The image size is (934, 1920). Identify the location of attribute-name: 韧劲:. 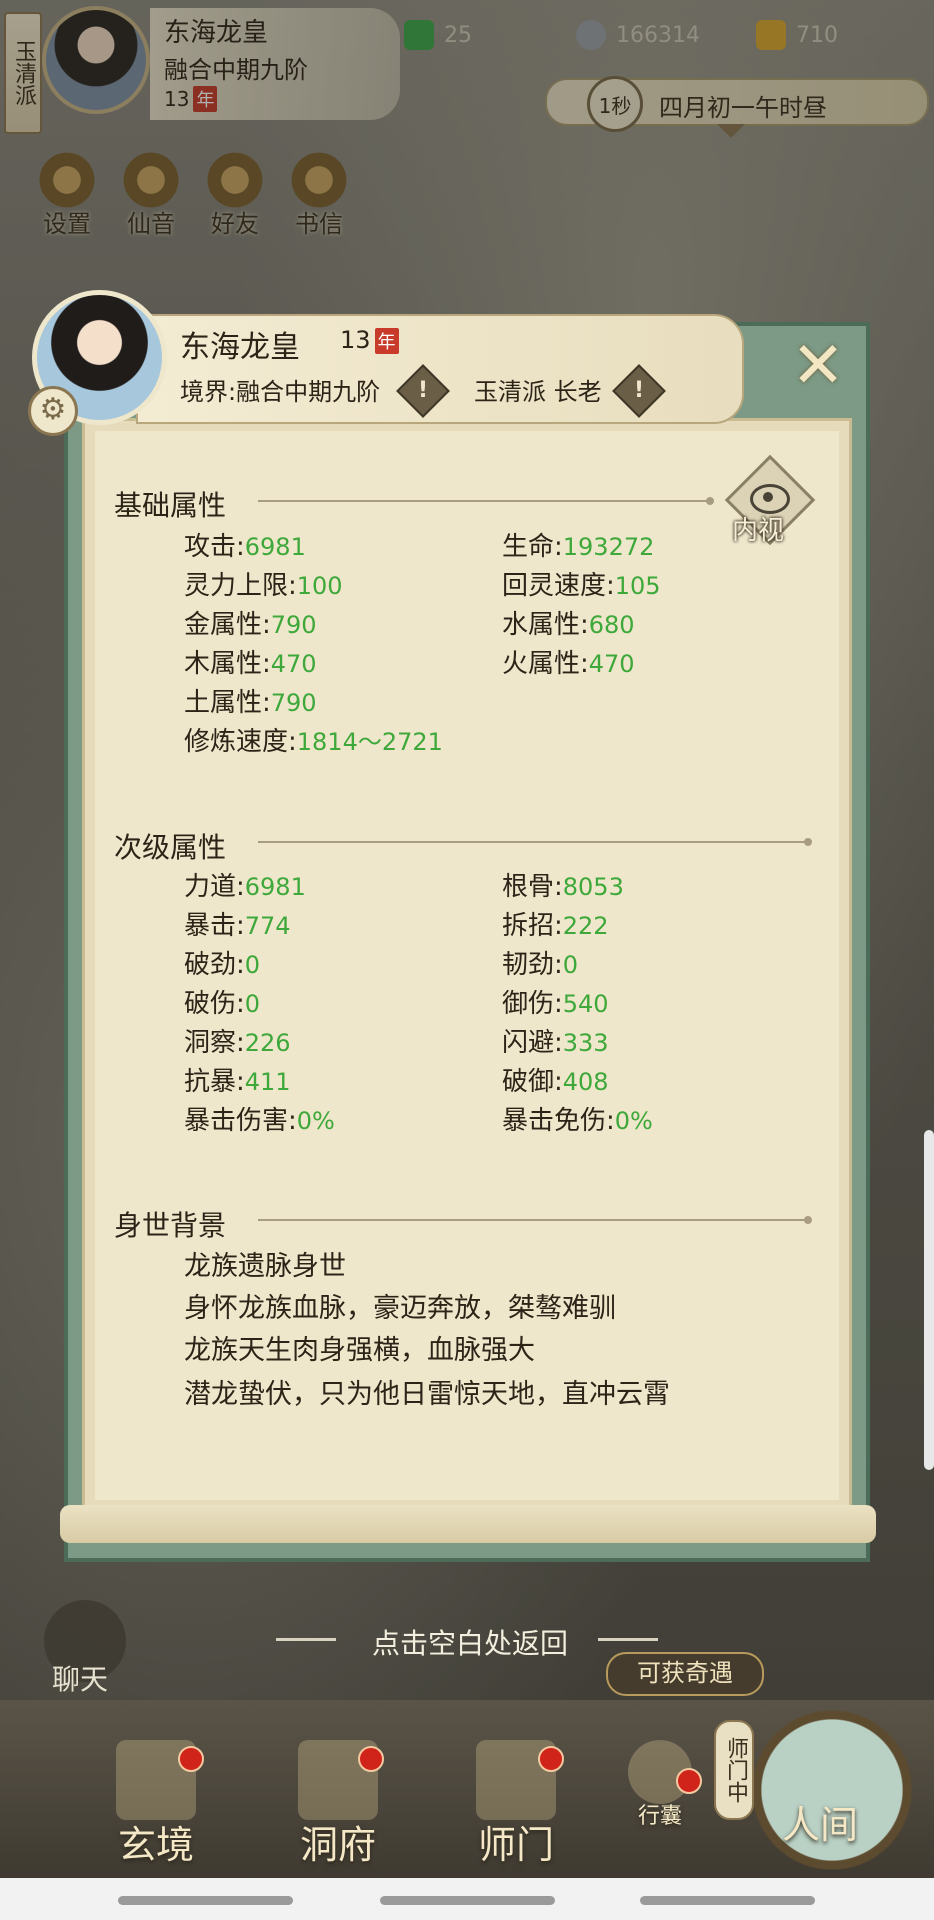
(532, 965).